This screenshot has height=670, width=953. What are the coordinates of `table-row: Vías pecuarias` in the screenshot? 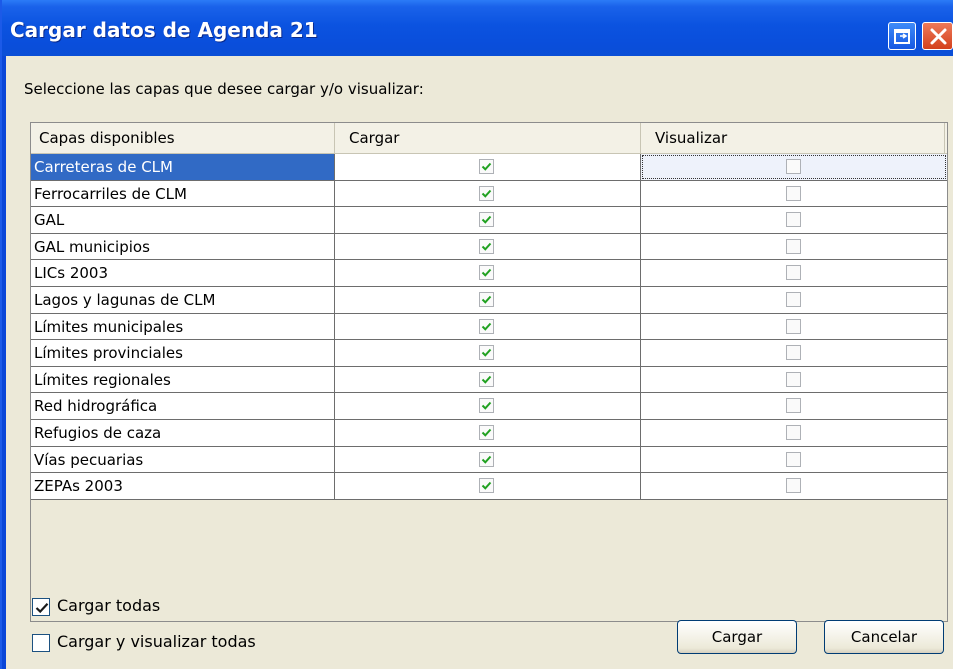 It's located at (489, 460).